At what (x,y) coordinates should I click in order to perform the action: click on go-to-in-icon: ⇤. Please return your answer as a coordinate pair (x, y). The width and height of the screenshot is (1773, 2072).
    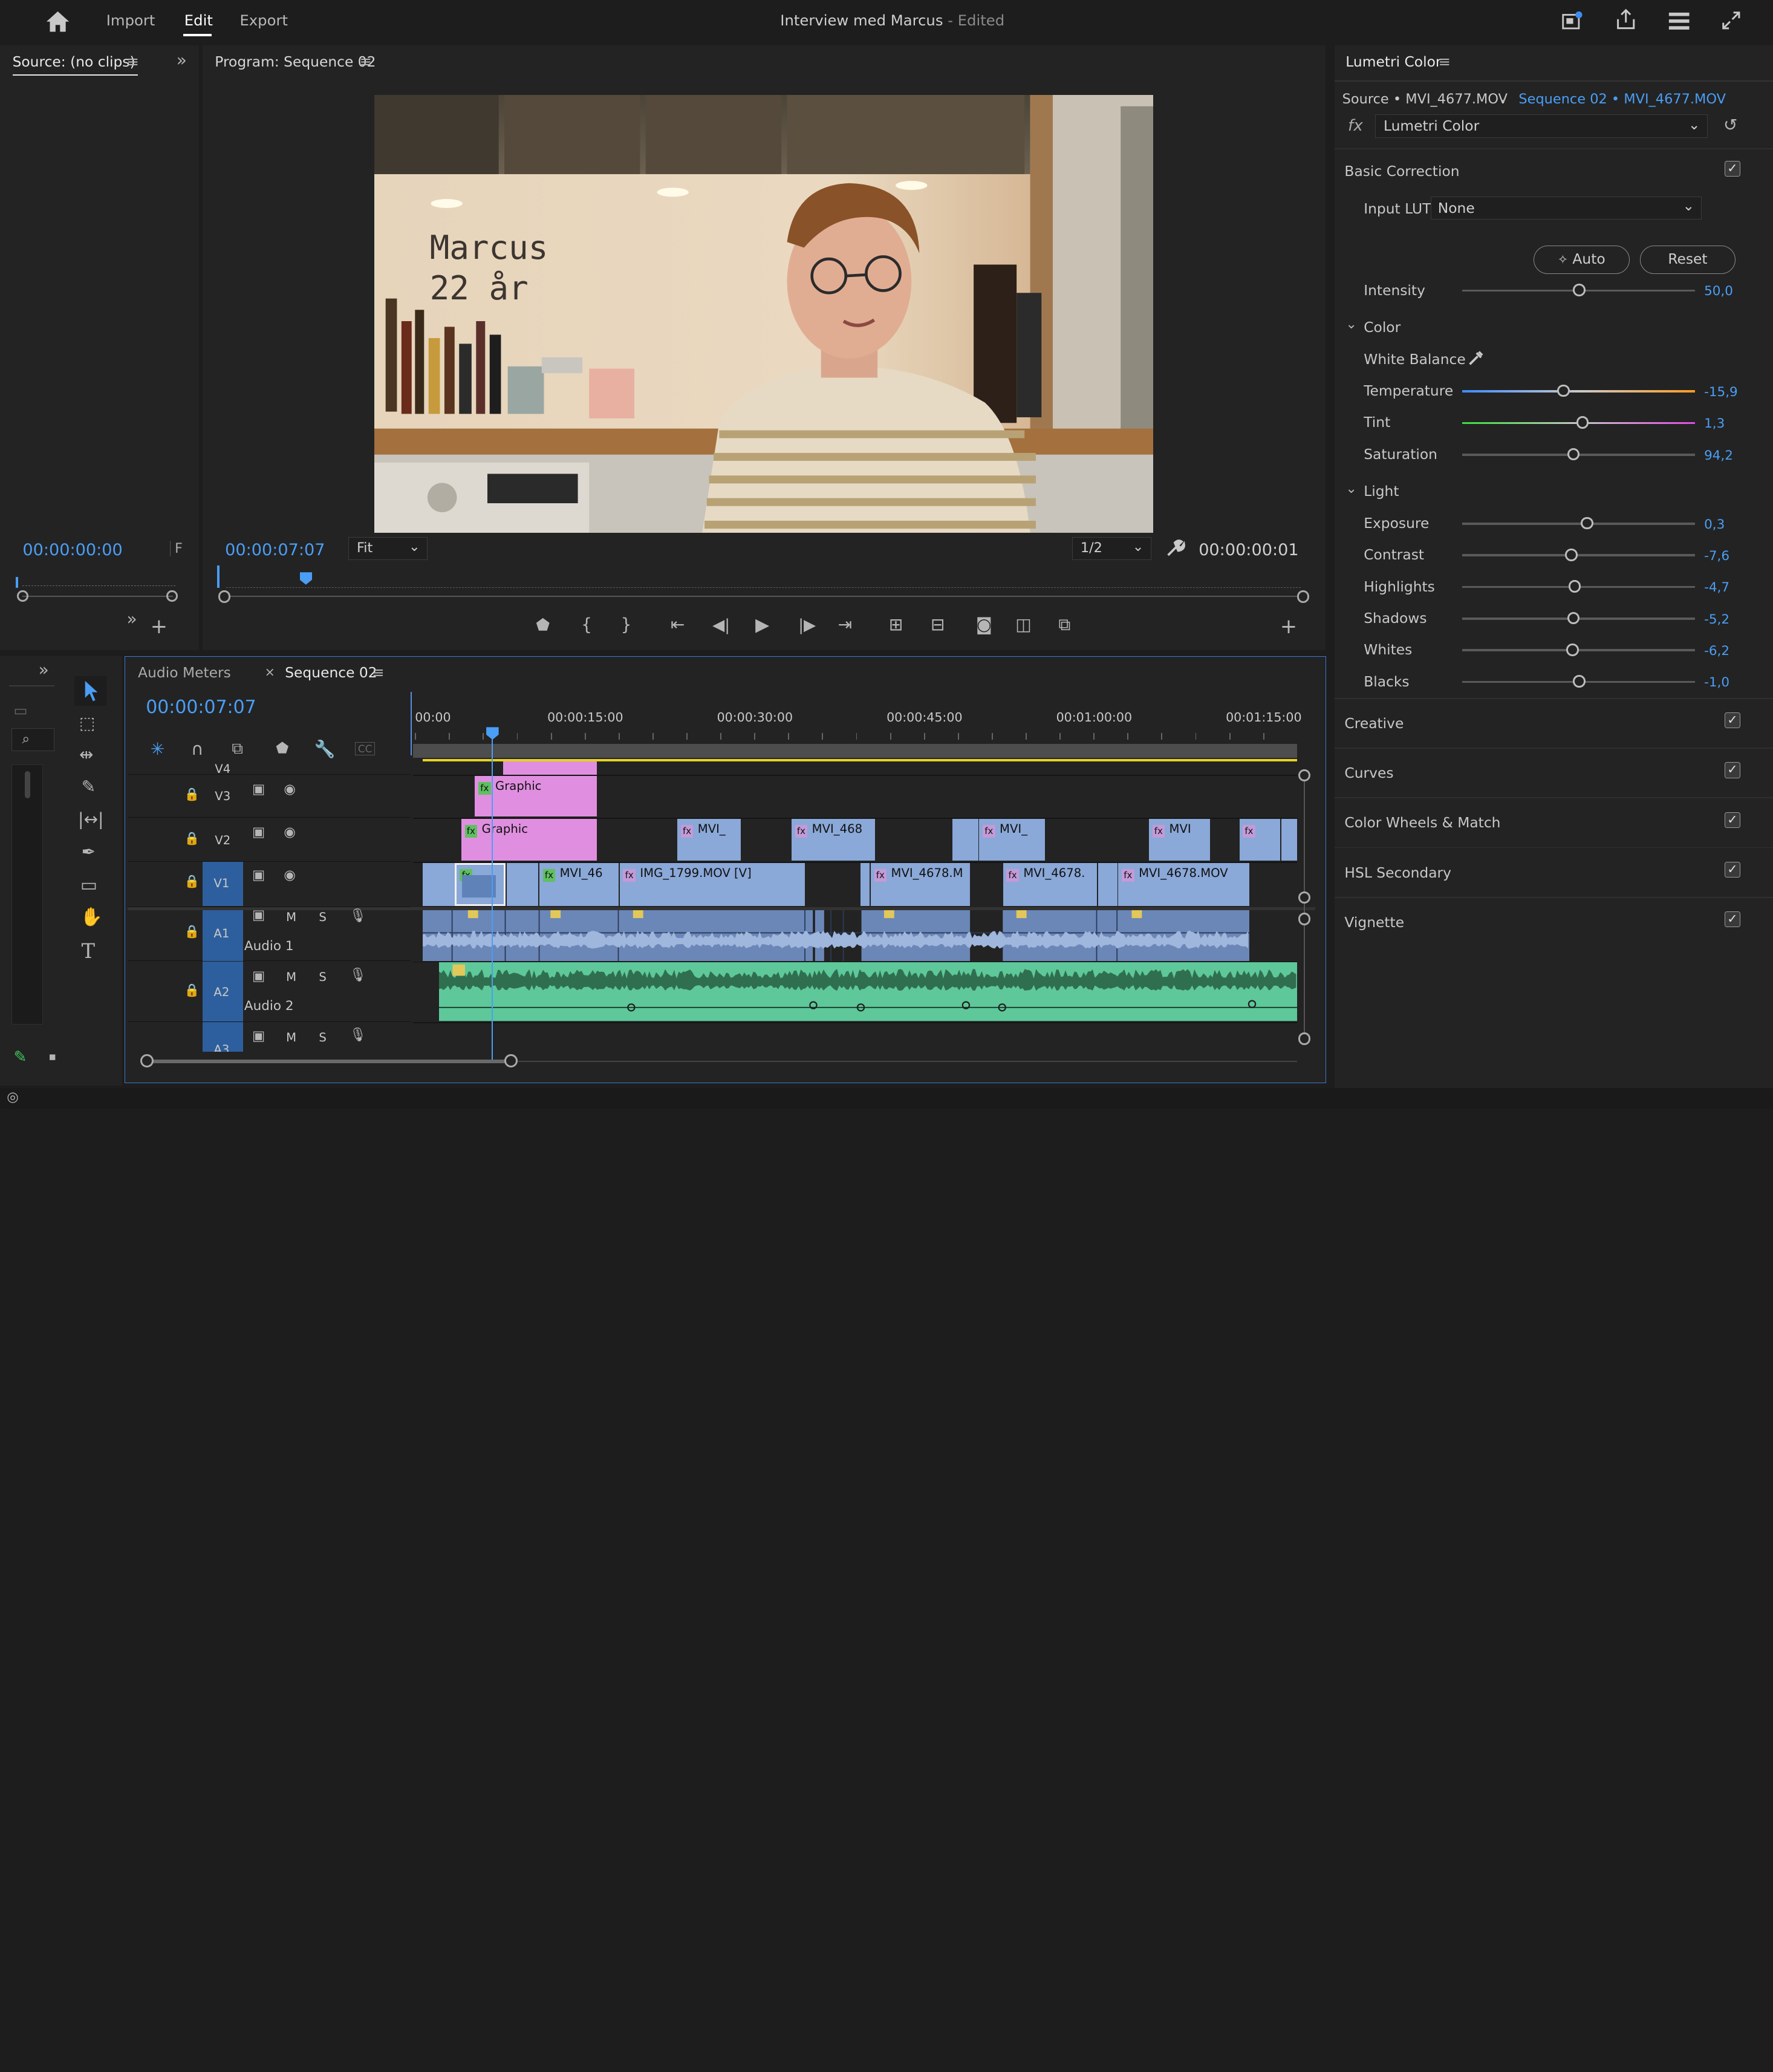
    Looking at the image, I should click on (678, 624).